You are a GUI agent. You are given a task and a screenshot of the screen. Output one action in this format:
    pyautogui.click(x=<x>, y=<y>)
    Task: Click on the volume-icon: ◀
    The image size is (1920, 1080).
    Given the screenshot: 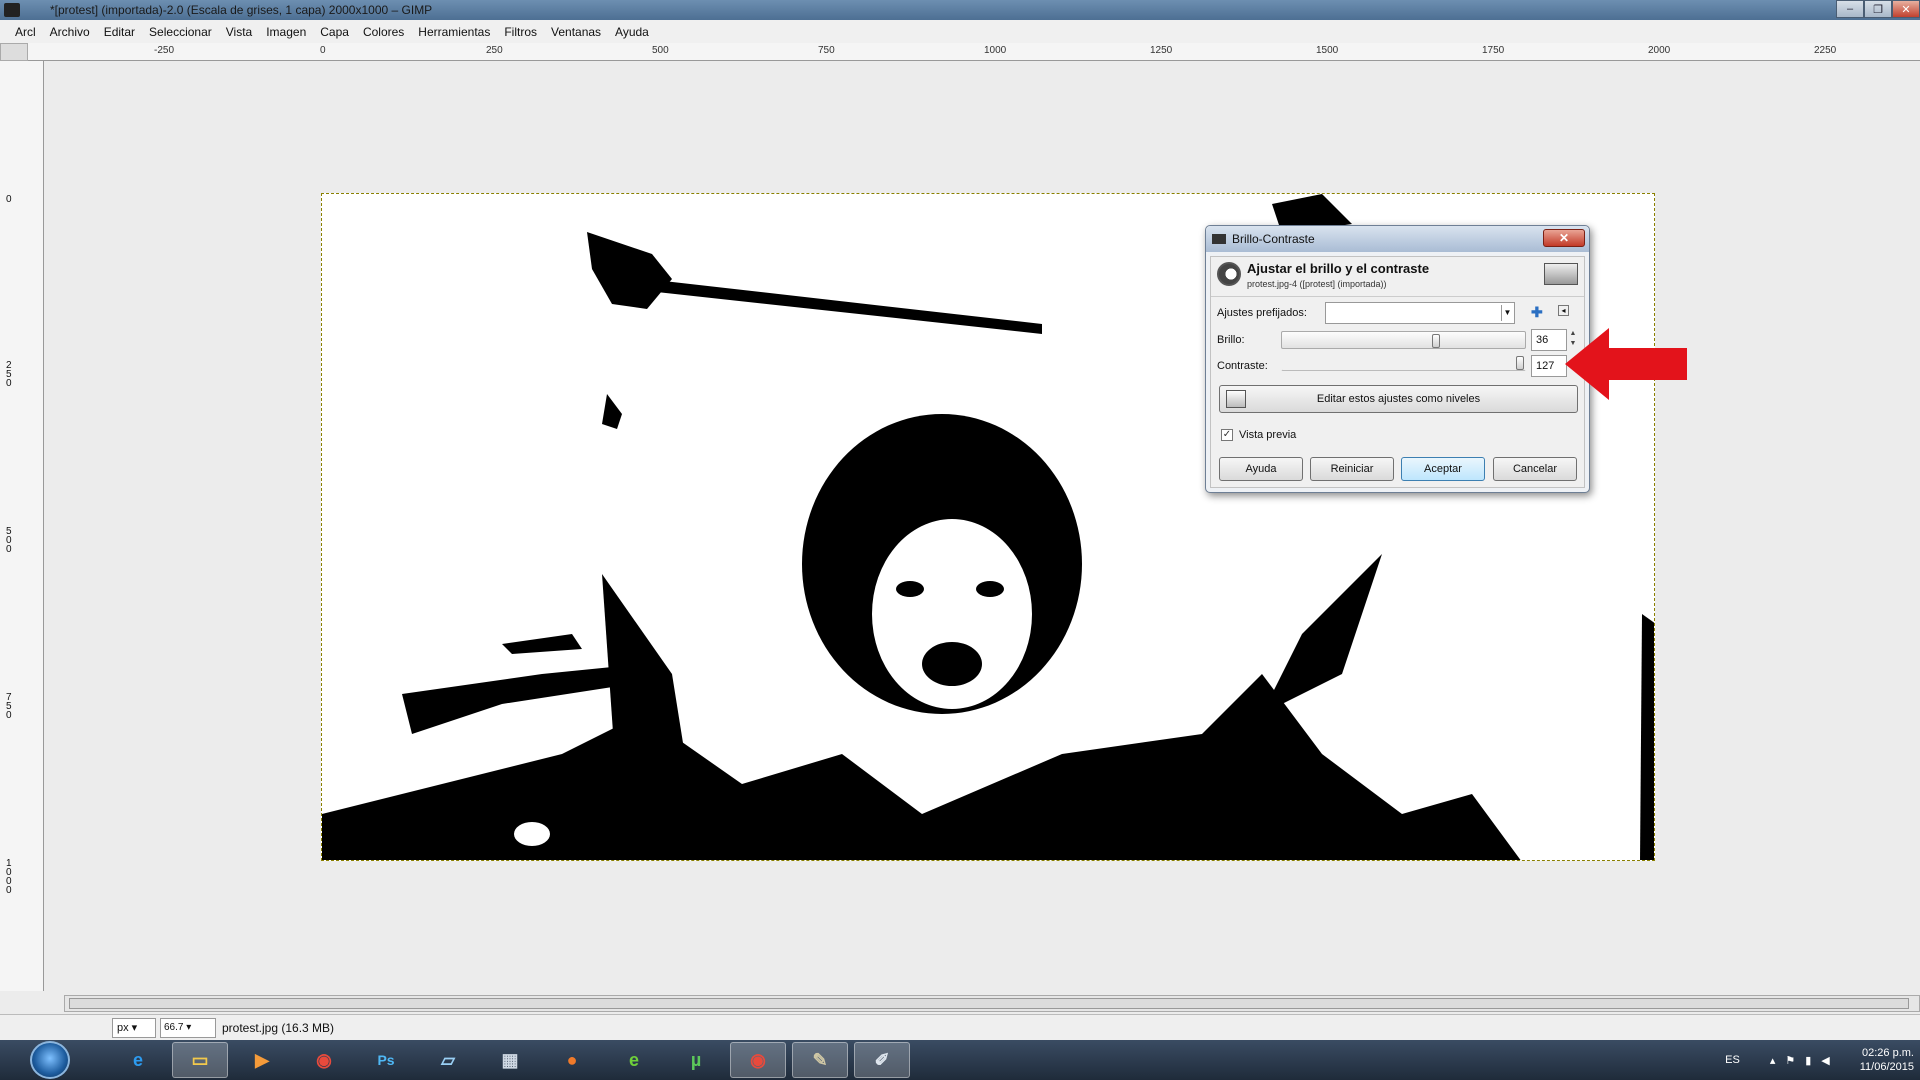 What is the action you would take?
    pyautogui.click(x=1825, y=1060)
    